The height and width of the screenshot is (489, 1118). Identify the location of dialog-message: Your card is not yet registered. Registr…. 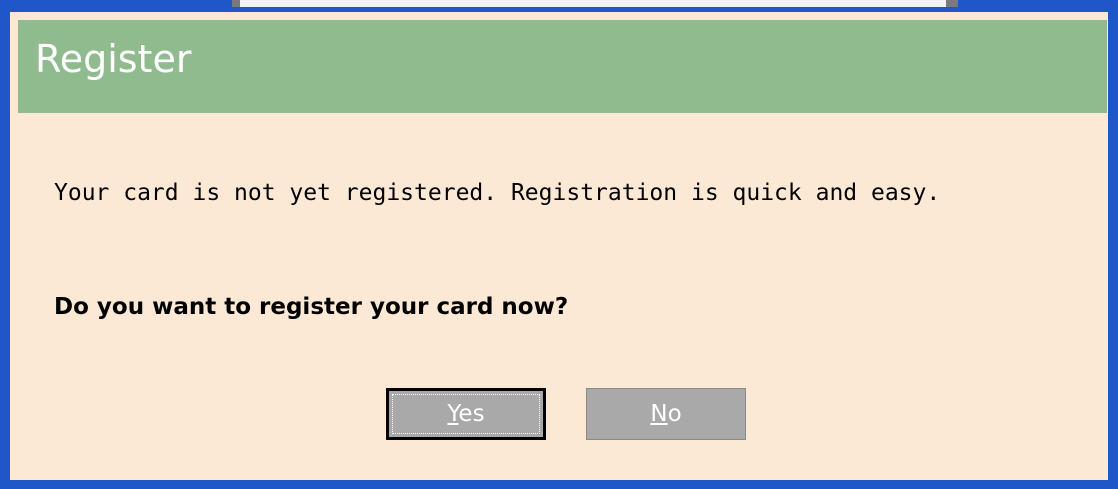
(497, 193).